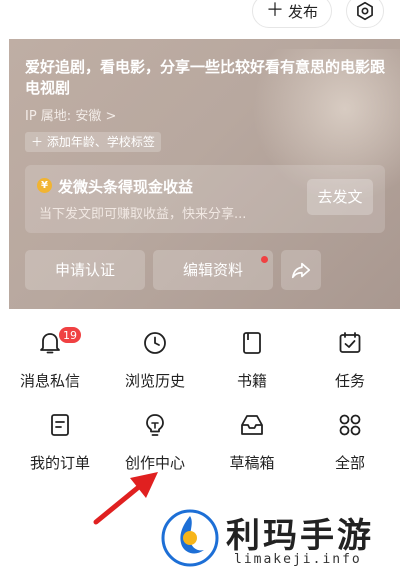 This screenshot has width=403, height=571. Describe the element at coordinates (340, 197) in the screenshot. I see `go-post-button: 去发文` at that location.